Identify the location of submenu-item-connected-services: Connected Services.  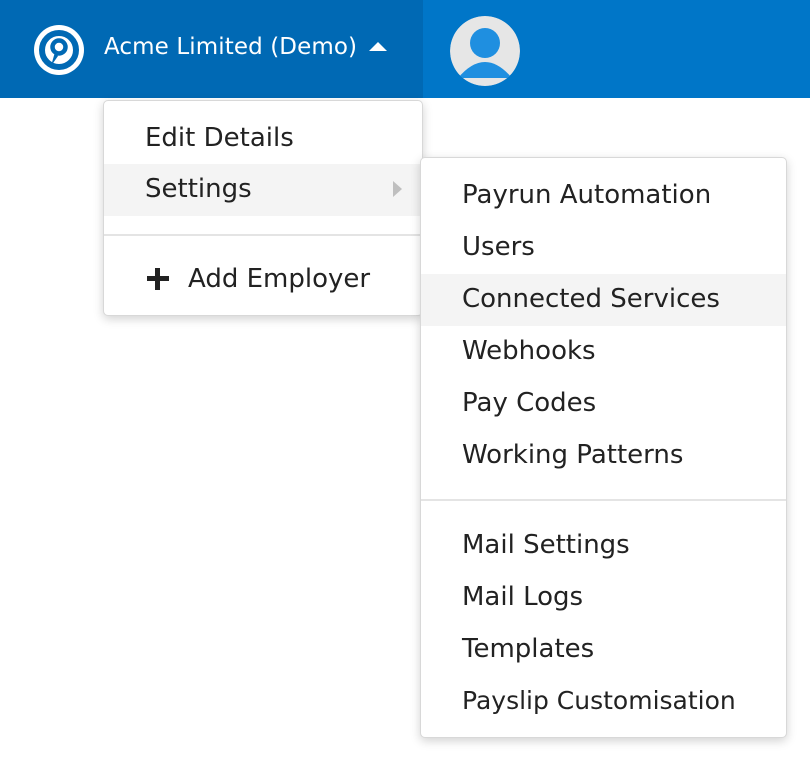
(603, 300).